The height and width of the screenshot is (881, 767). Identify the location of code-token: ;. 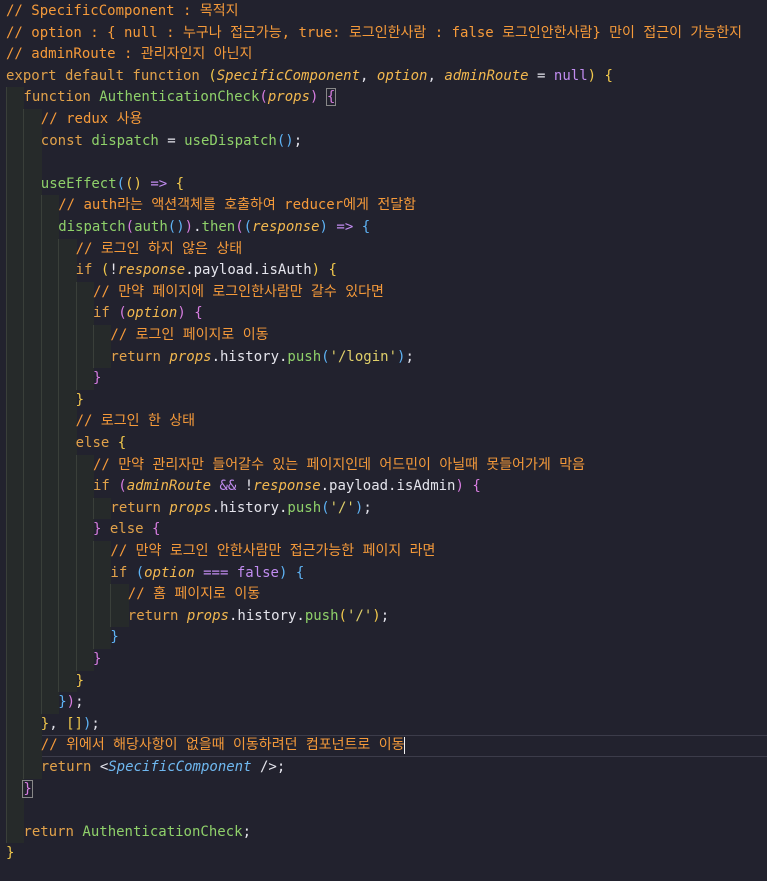
(298, 140).